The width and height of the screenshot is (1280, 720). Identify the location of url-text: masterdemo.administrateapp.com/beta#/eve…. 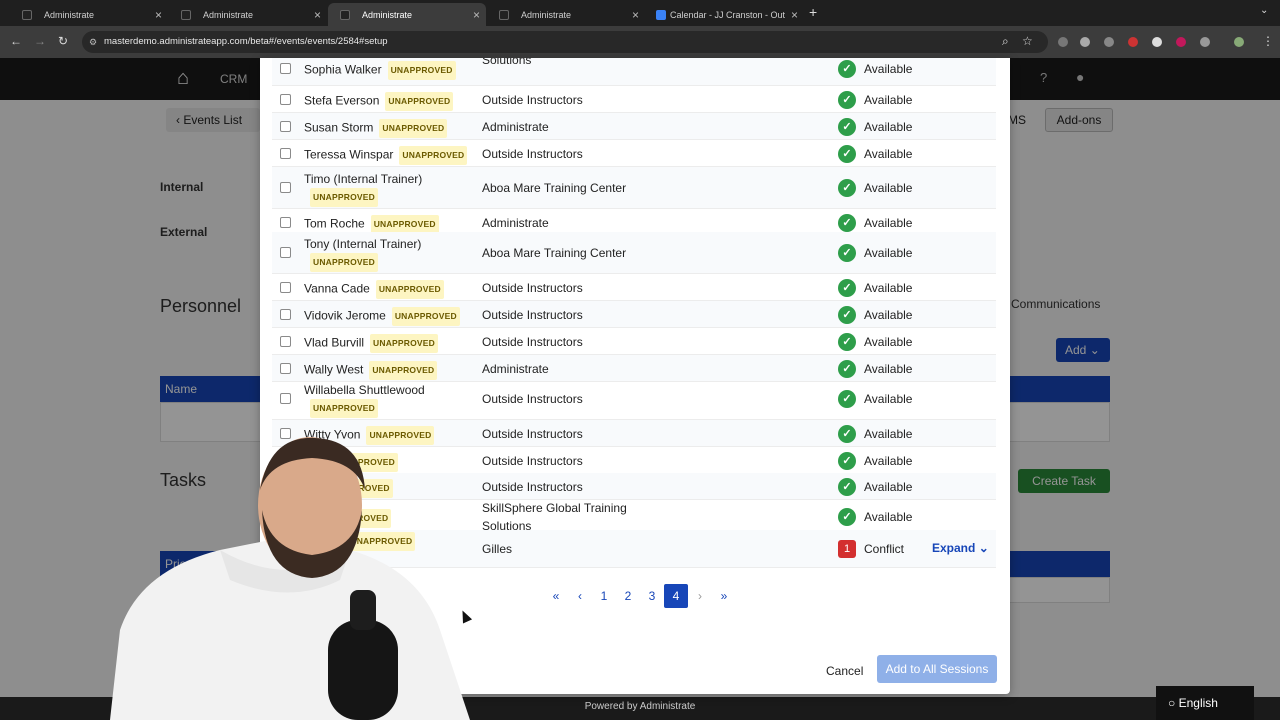
(246, 41).